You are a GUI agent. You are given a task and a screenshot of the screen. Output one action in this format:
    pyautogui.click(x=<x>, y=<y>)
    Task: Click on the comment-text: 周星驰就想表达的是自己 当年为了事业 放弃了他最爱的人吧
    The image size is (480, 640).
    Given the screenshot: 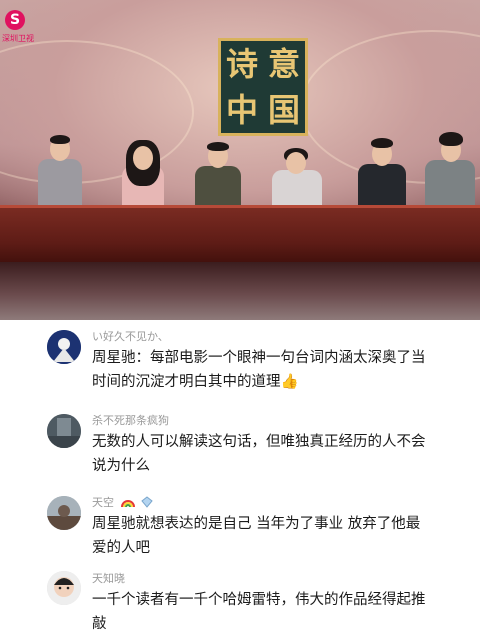 What is the action you would take?
    pyautogui.click(x=262, y=536)
    